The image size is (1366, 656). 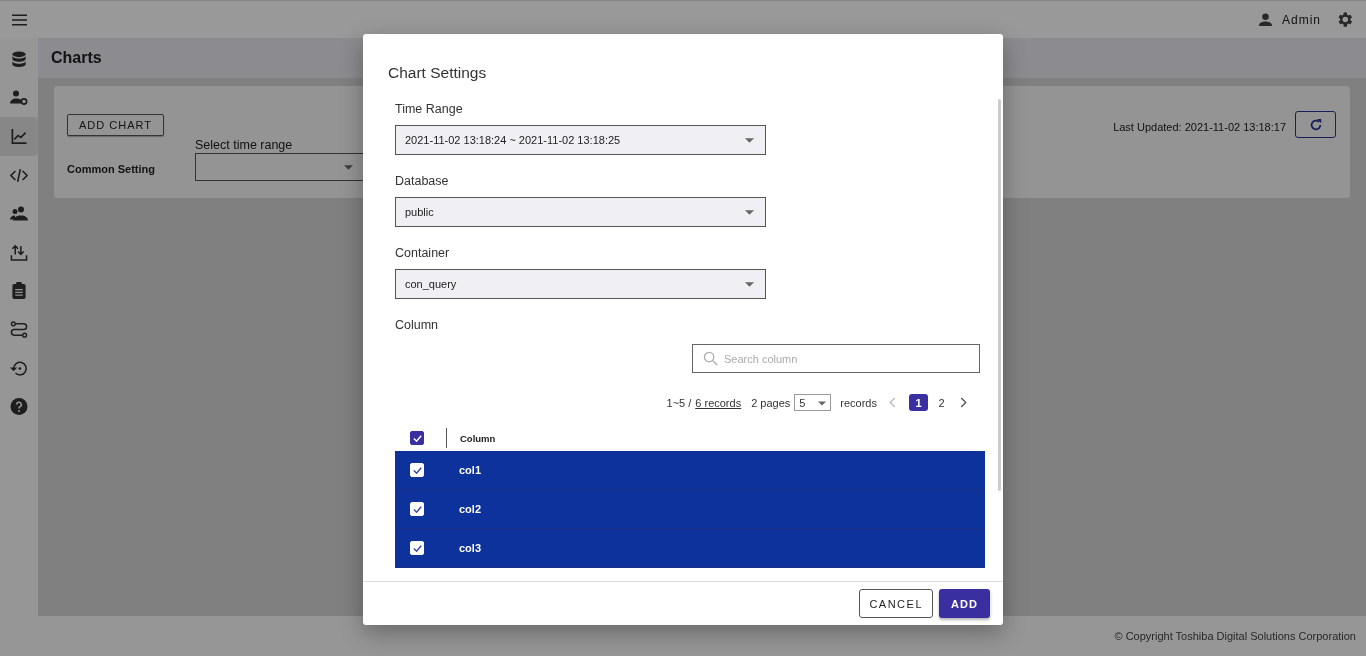 I want to click on field-label: Time Range, so click(x=429, y=109).